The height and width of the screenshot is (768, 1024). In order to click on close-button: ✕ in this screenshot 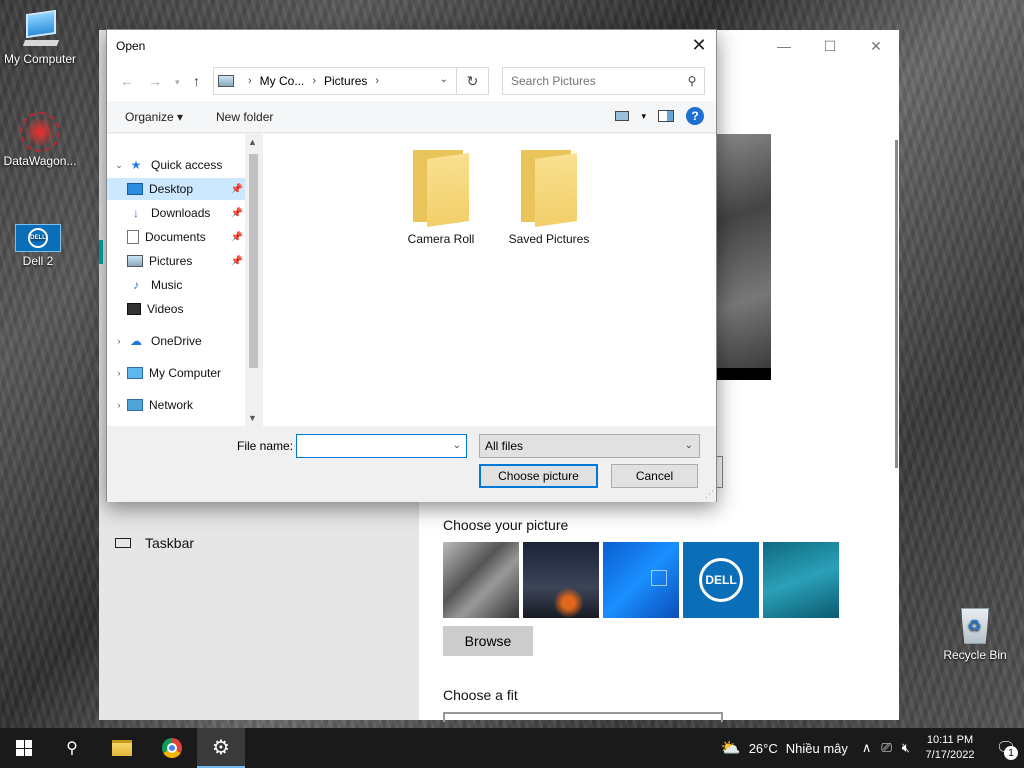, I will do `click(876, 46)`.